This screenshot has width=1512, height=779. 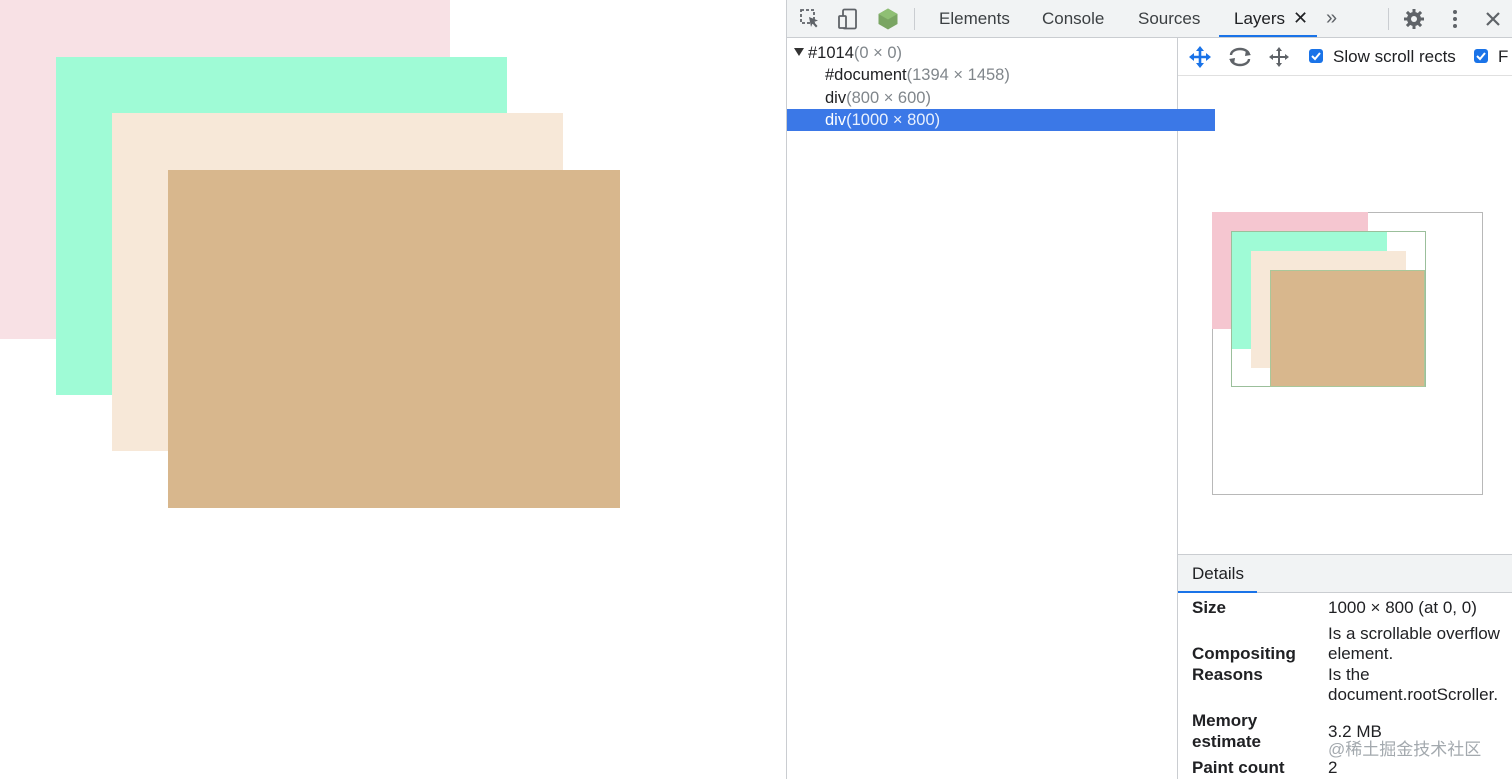 I want to click on devtools-toolbar: Elements Console Sources Layers ✕ », so click(x=1149, y=19).